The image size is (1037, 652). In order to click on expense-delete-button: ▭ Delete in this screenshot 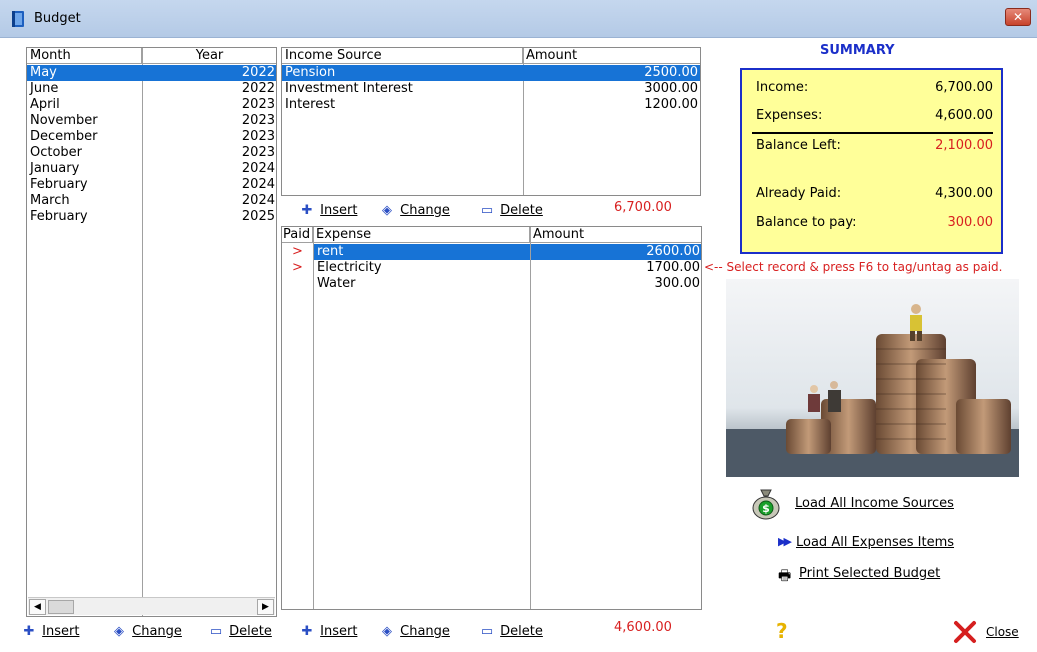, I will do `click(510, 632)`.